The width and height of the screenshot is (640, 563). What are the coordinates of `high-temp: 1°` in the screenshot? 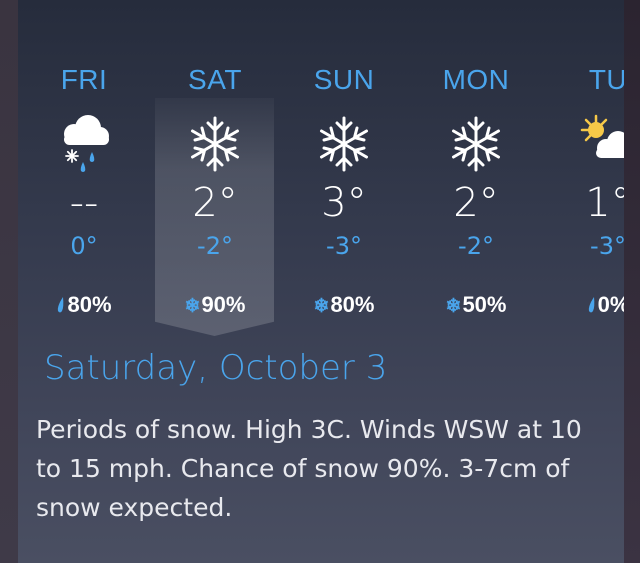 It's located at (604, 203).